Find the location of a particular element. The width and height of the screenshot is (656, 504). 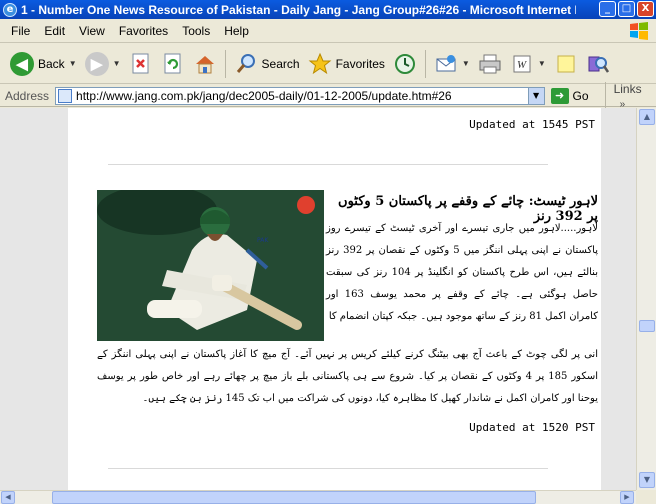

scrollbar-corner is located at coordinates (646, 497).